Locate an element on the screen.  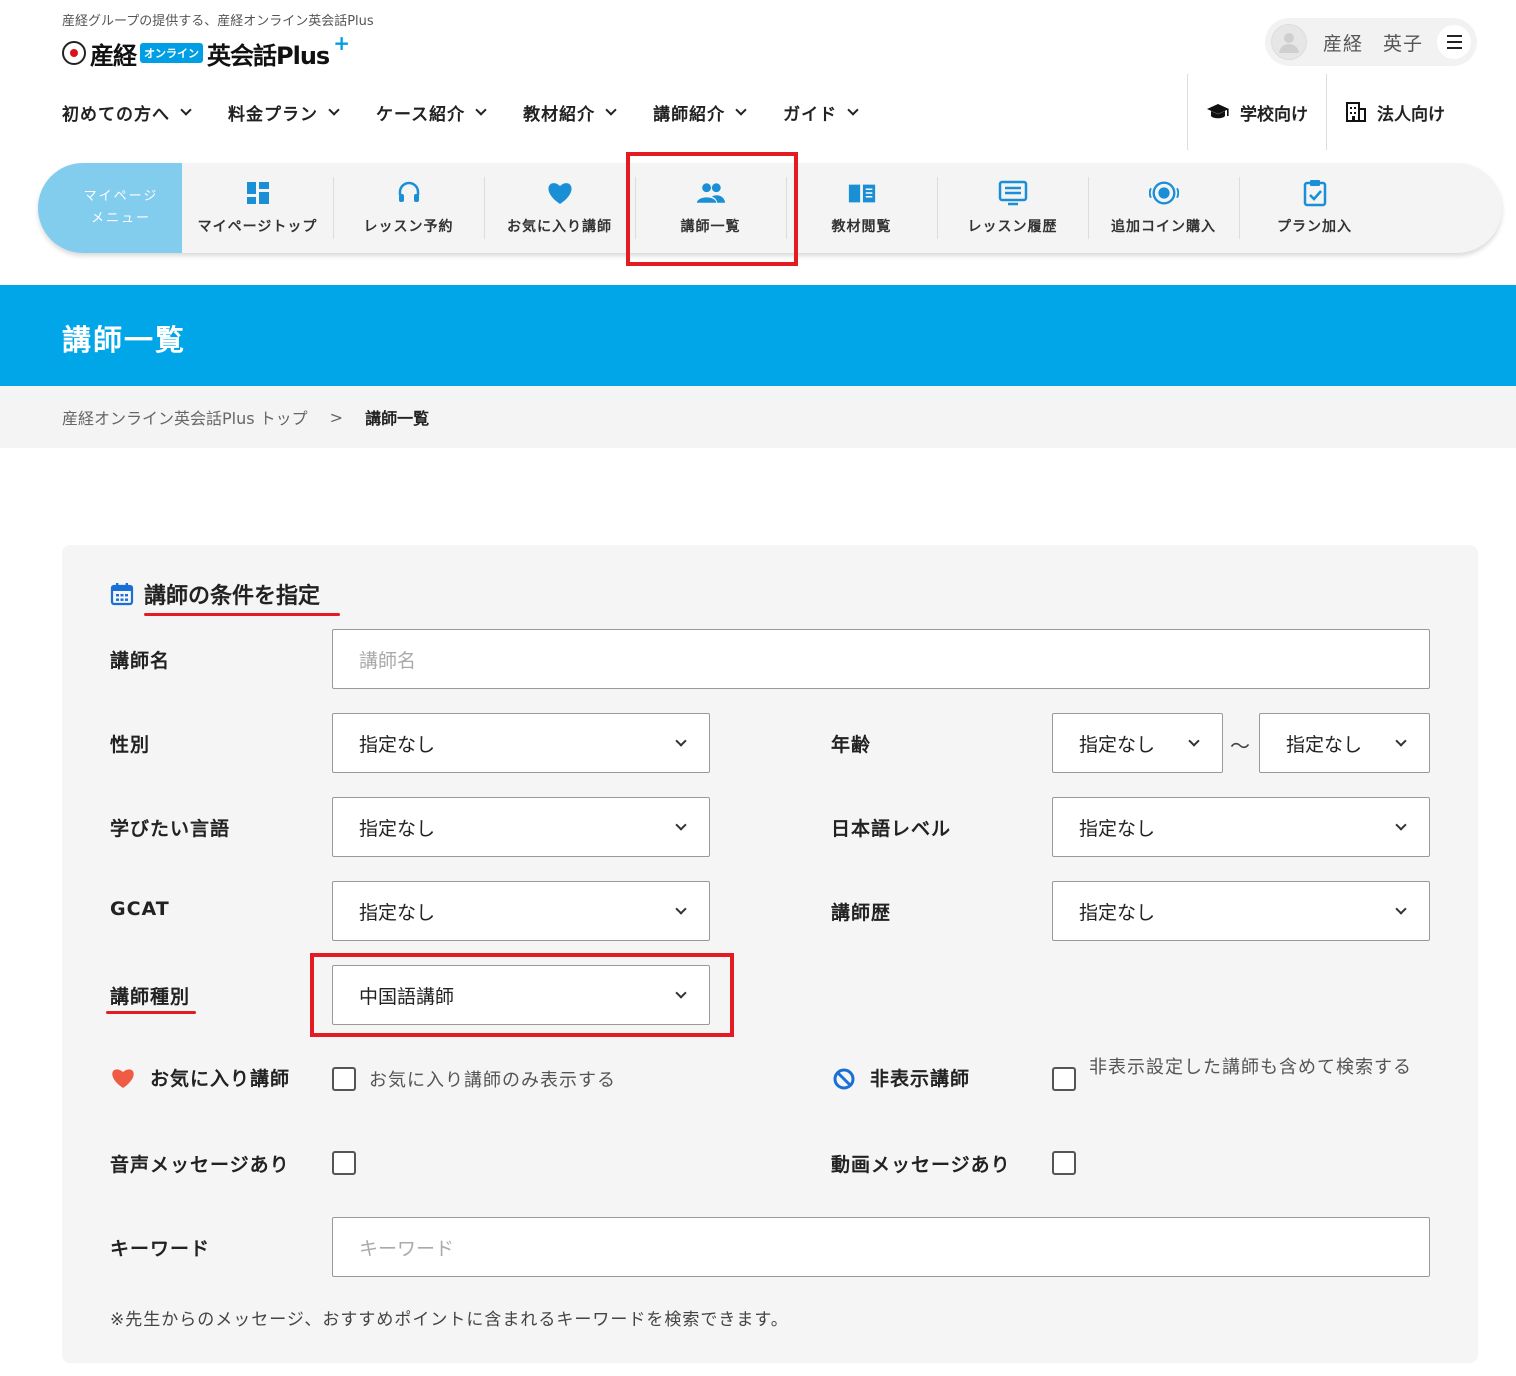
gnav-item-materials: 教材紹介 is located at coordinates (570, 112).